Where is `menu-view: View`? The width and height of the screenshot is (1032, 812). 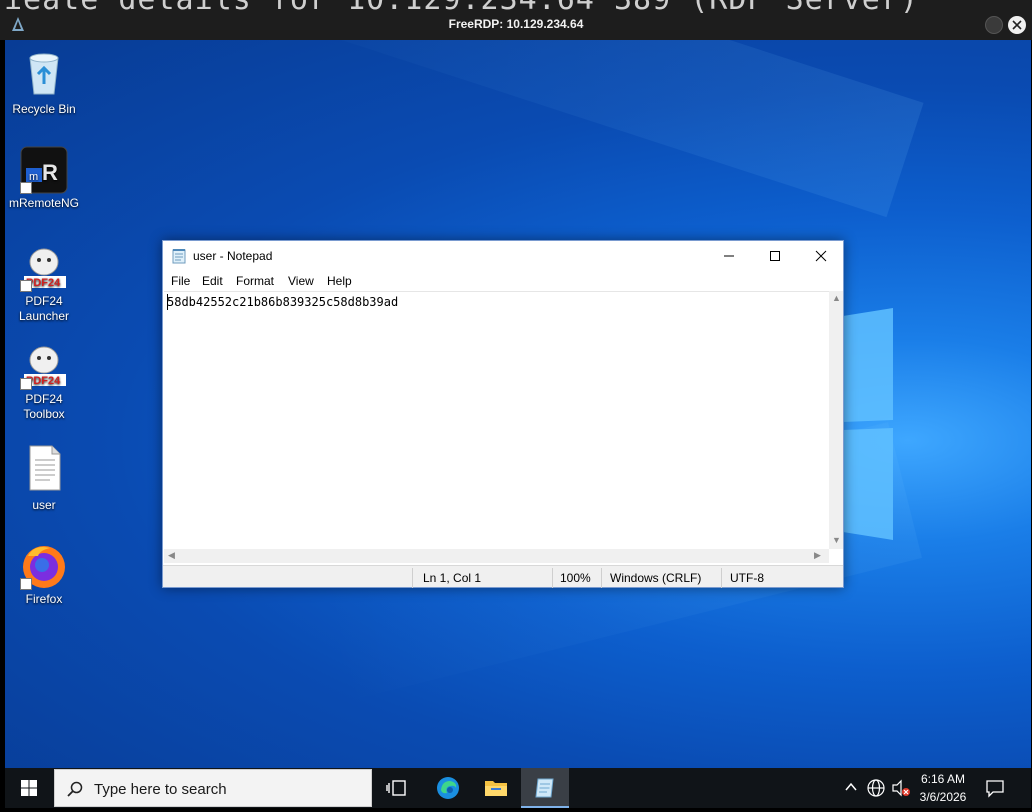
menu-view: View is located at coordinates (301, 281).